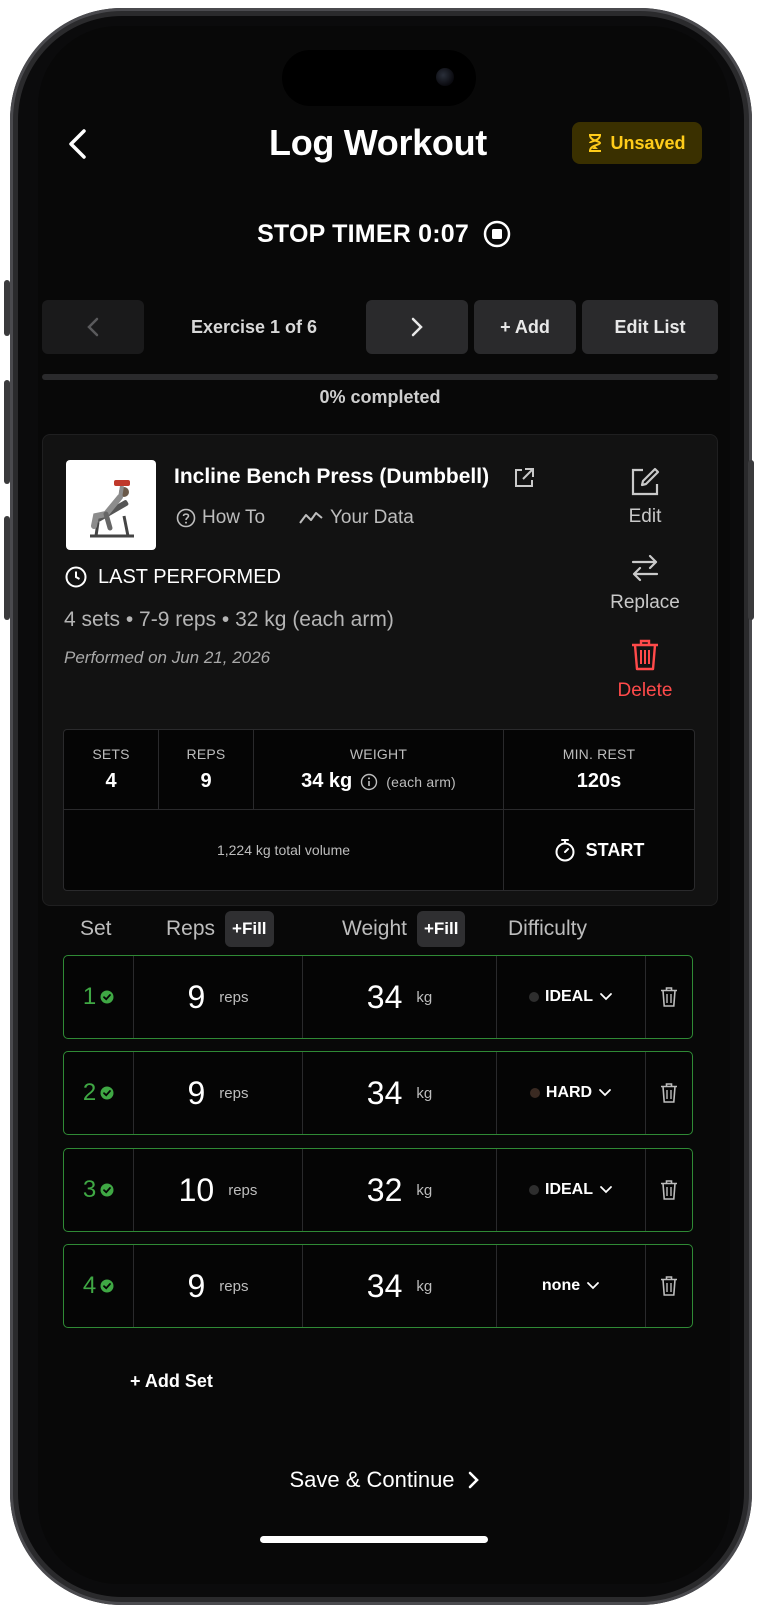 Image resolution: width=782 pixels, height=1613 pixels. I want to click on exercise-name: Incline Bench Press (Dumbbell), so click(331, 477).